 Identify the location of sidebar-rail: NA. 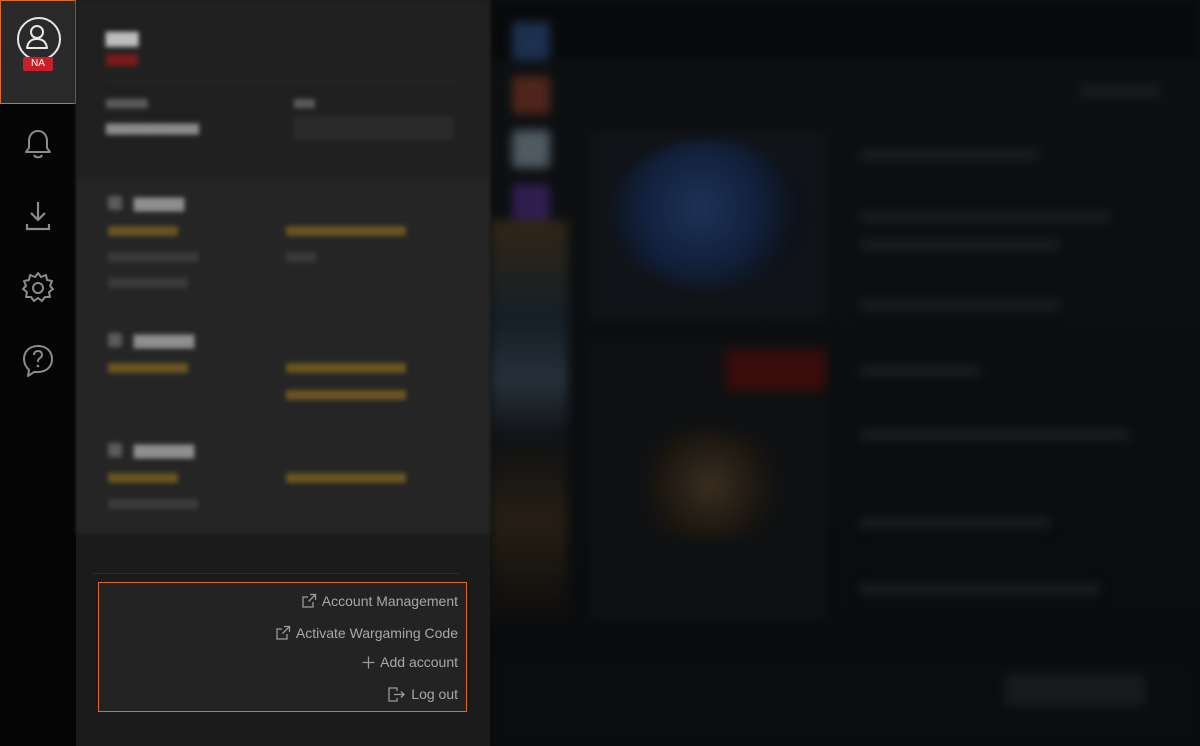
(38, 373).